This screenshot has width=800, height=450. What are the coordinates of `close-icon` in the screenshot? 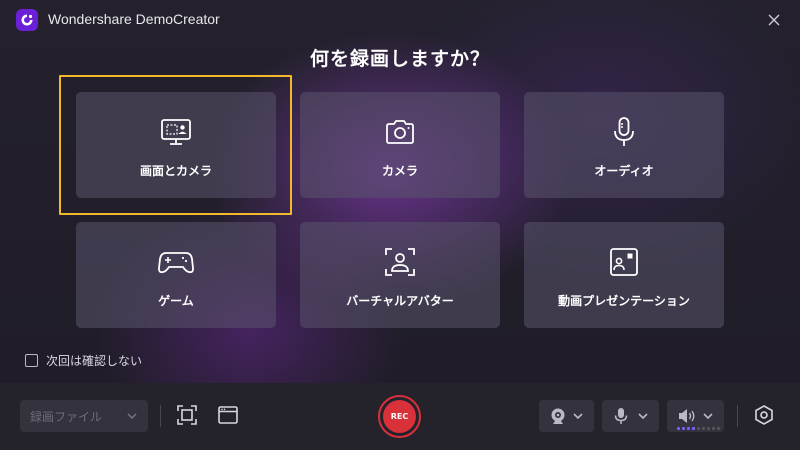 It's located at (774, 20).